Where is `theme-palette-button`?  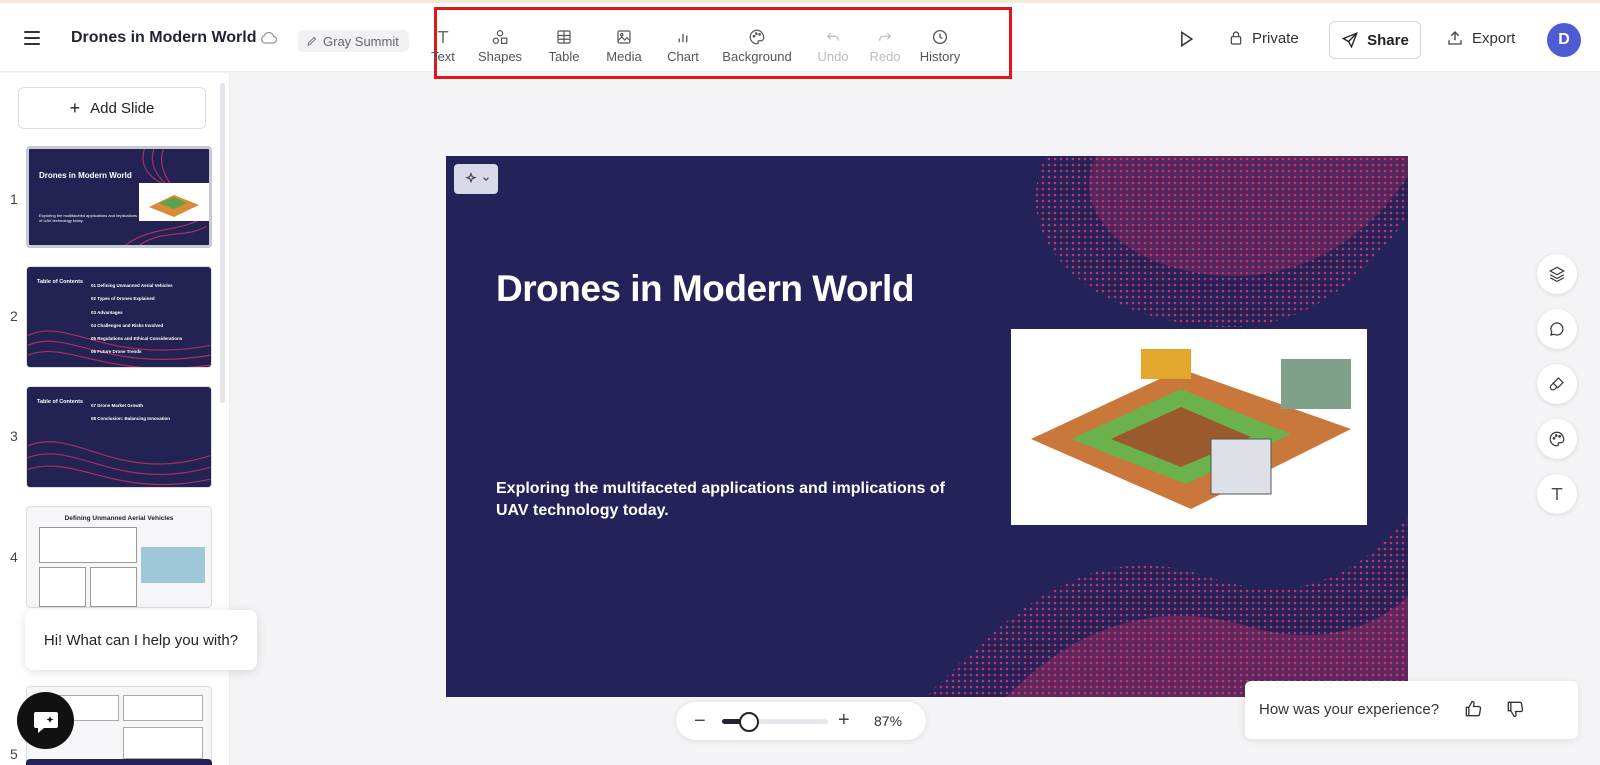
theme-palette-button is located at coordinates (1557, 439).